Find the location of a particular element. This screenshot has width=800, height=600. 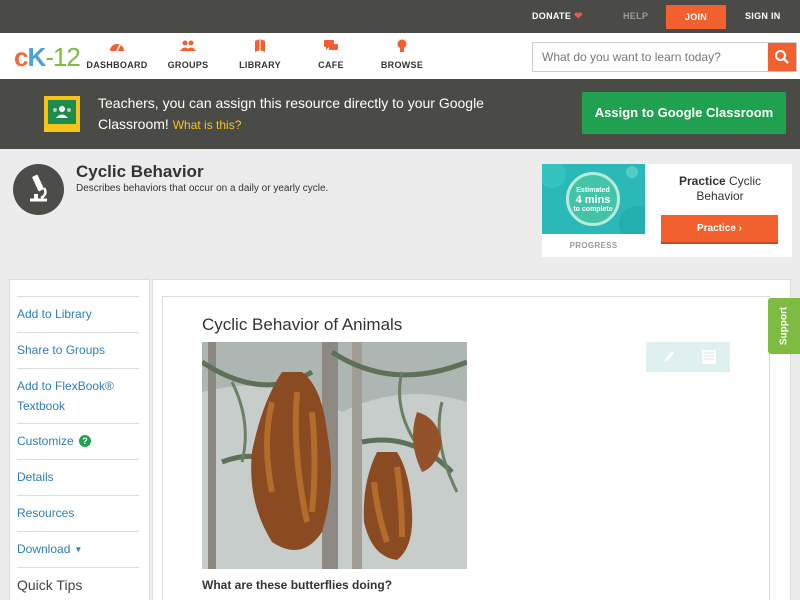

pencil-icon is located at coordinates (669, 356).